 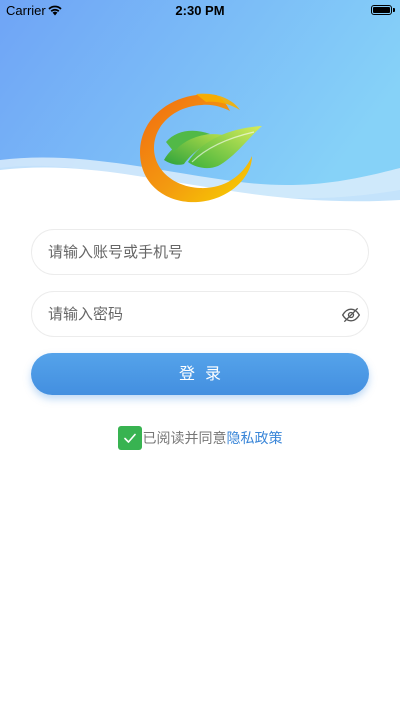 What do you see at coordinates (204, 373) in the screenshot?
I see `login-button-label: 登录` at bounding box center [204, 373].